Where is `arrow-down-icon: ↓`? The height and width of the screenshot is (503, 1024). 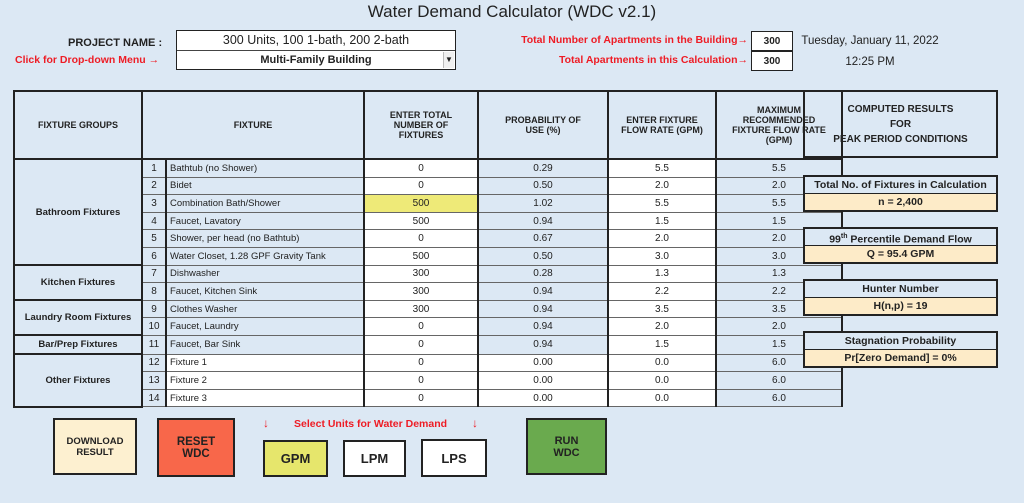
arrow-down-icon: ↓ is located at coordinates (266, 423).